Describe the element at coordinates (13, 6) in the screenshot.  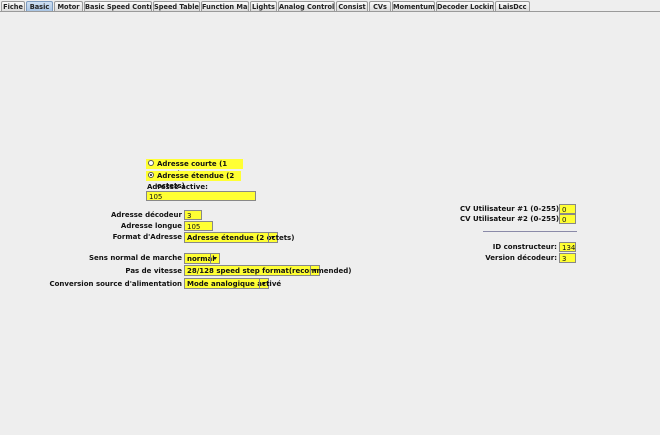
I see `tab-fiche: Fiche` at that location.